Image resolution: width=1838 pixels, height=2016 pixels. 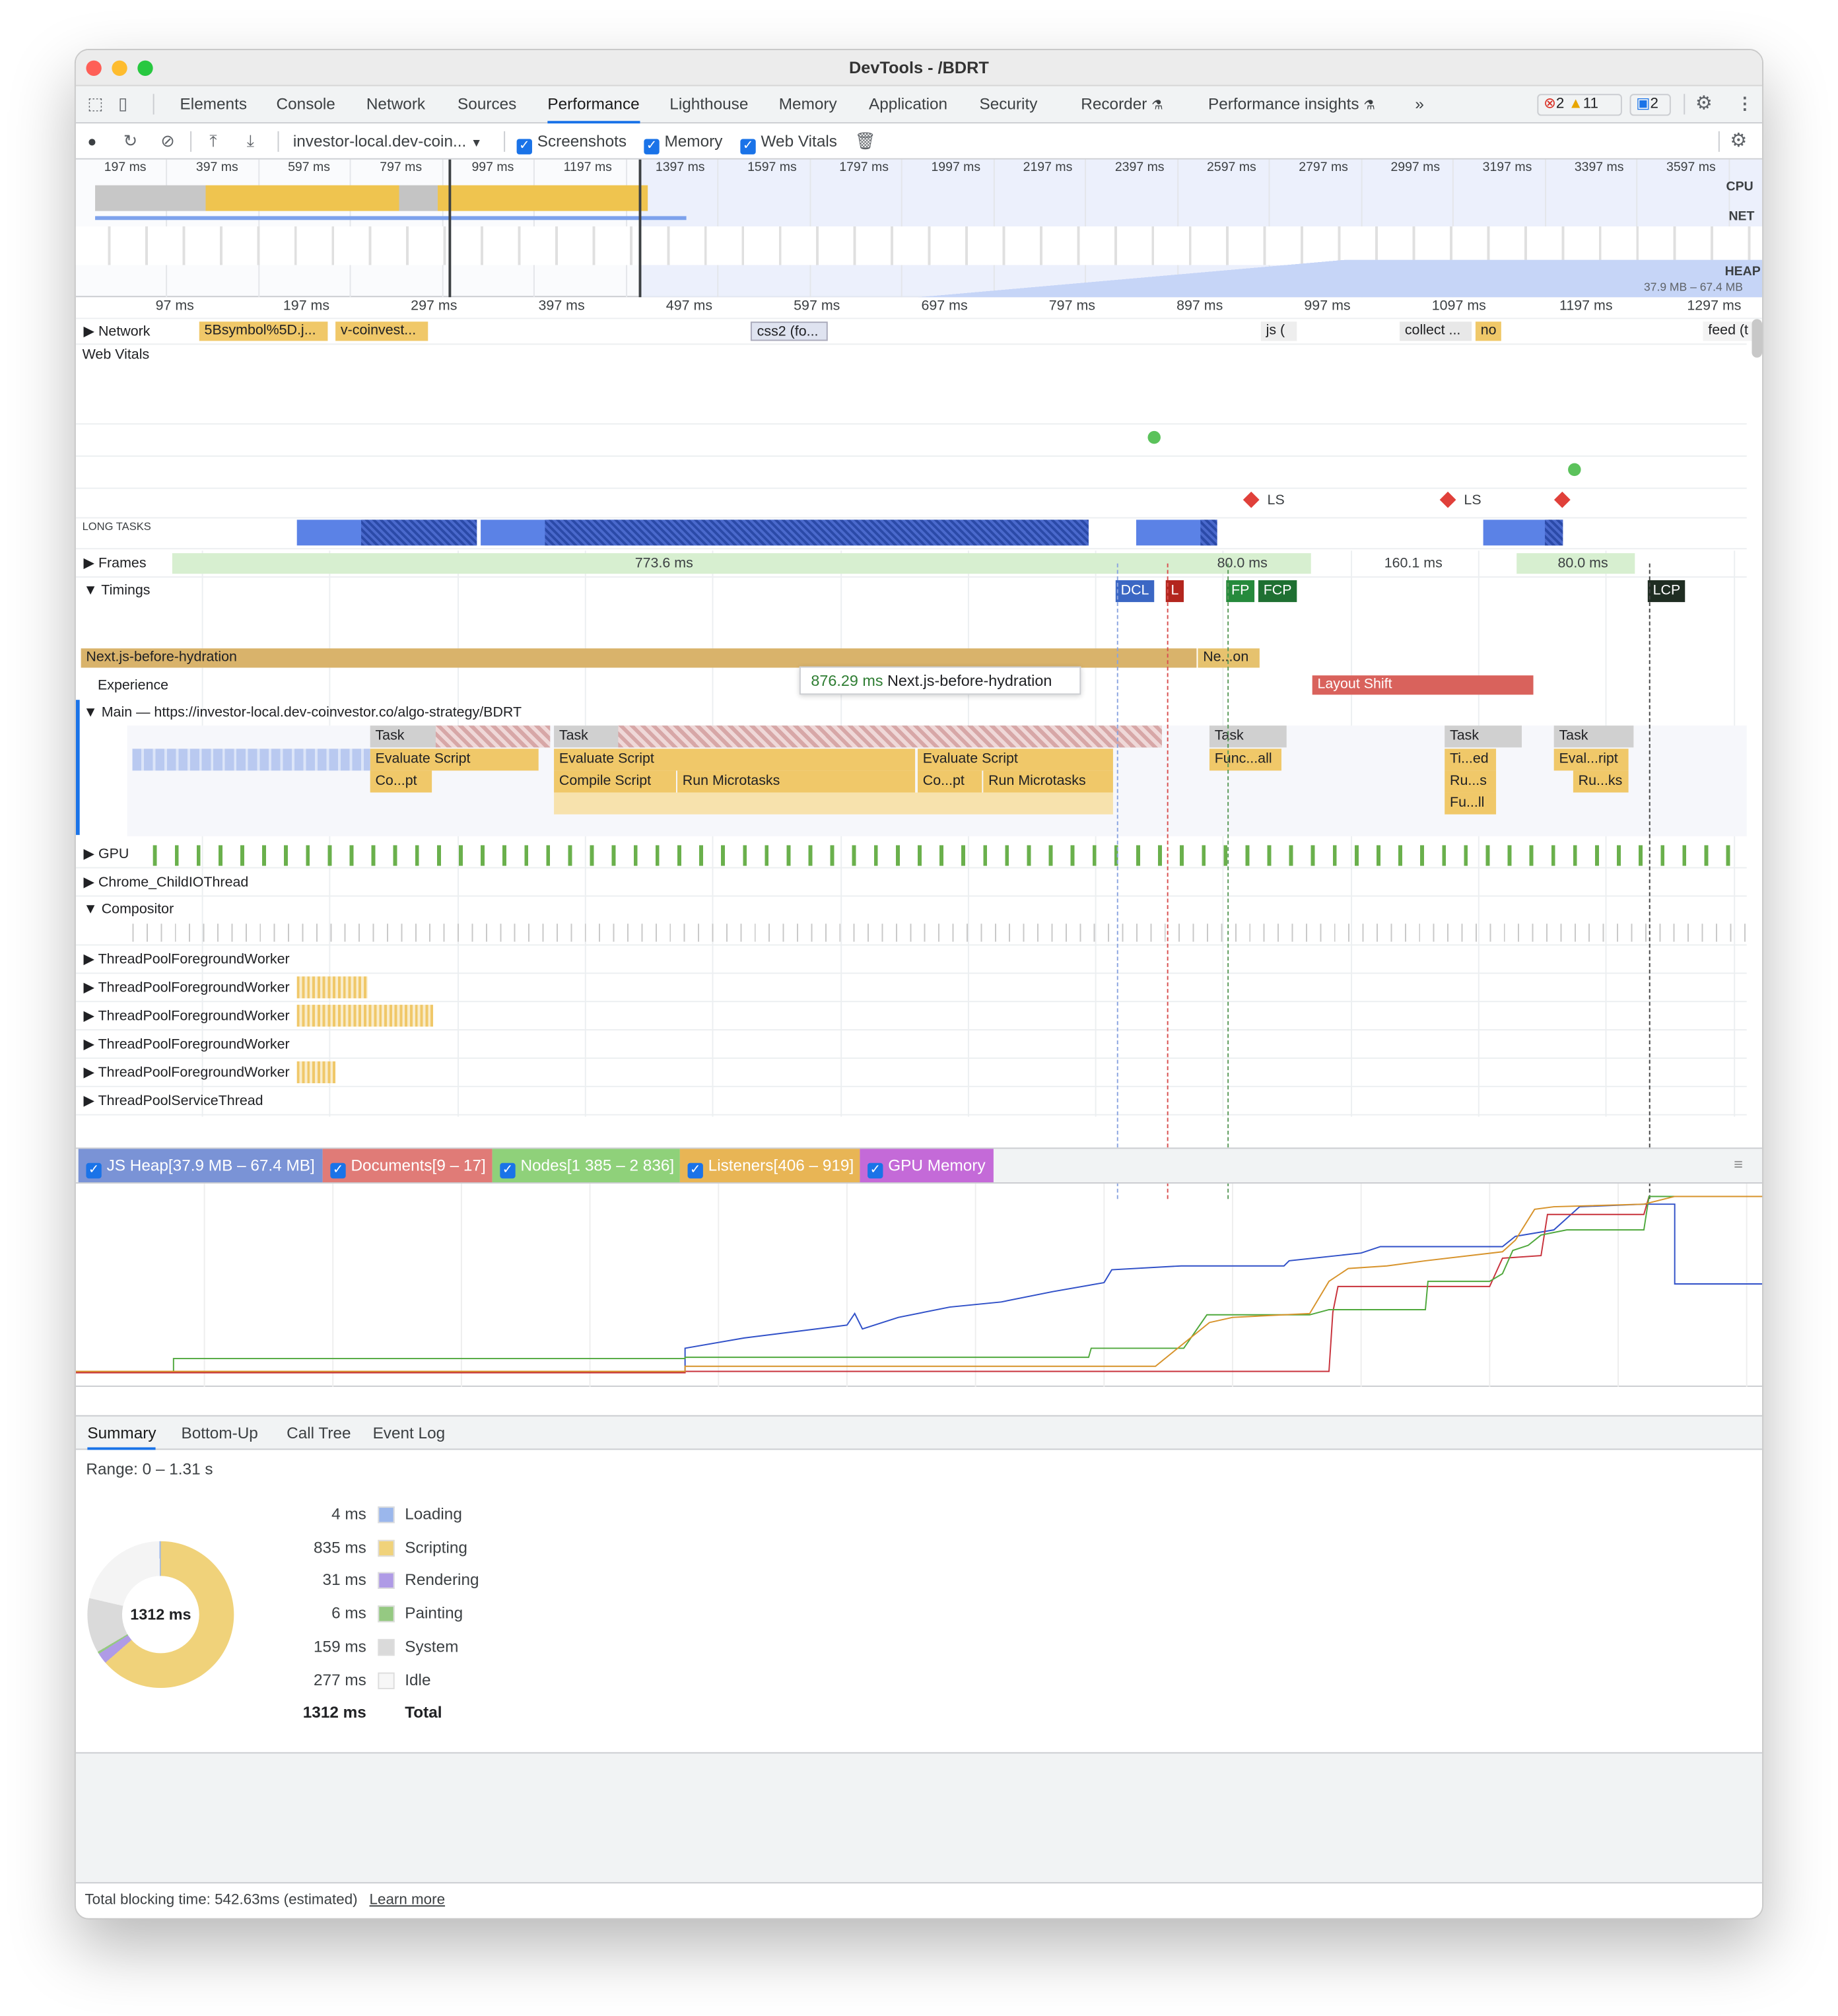 I want to click on collect-garbage-icon: 🗑, so click(x=866, y=141).